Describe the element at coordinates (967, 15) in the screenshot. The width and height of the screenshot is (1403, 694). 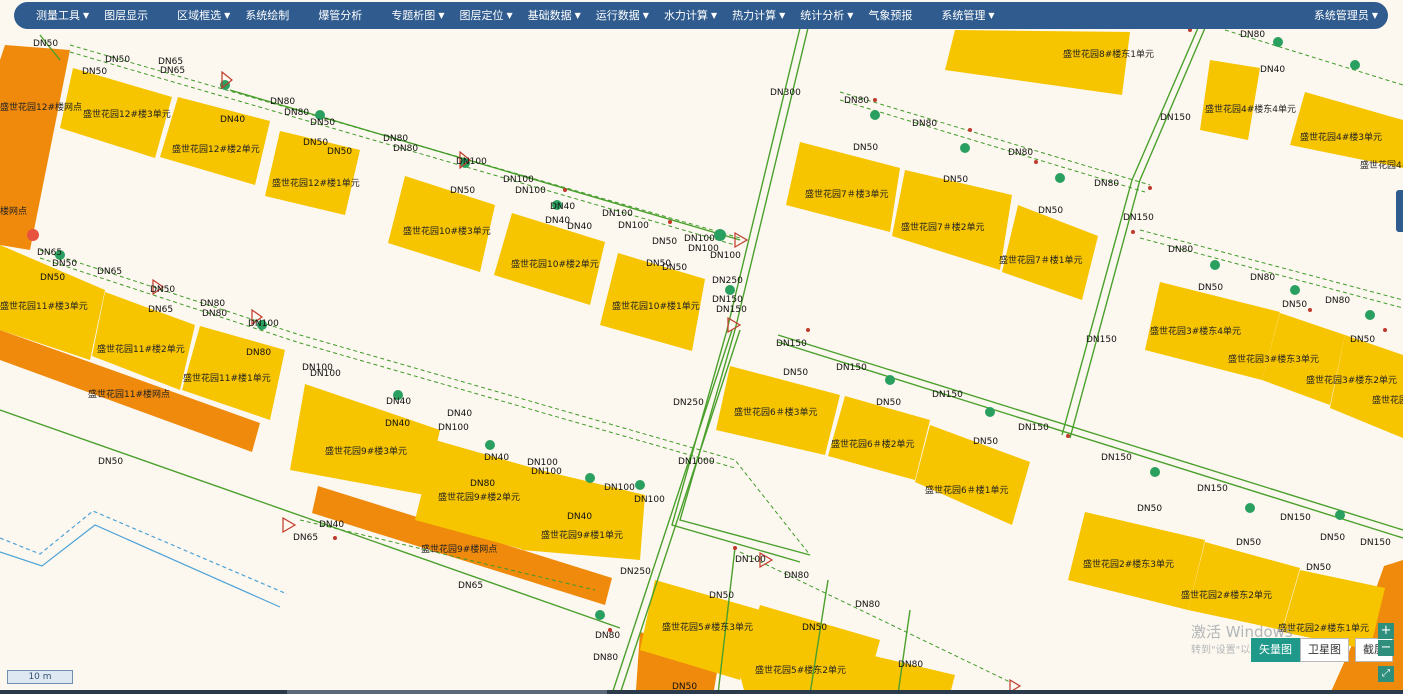
I see `menu-system-admin: 系统管理 ▼` at that location.